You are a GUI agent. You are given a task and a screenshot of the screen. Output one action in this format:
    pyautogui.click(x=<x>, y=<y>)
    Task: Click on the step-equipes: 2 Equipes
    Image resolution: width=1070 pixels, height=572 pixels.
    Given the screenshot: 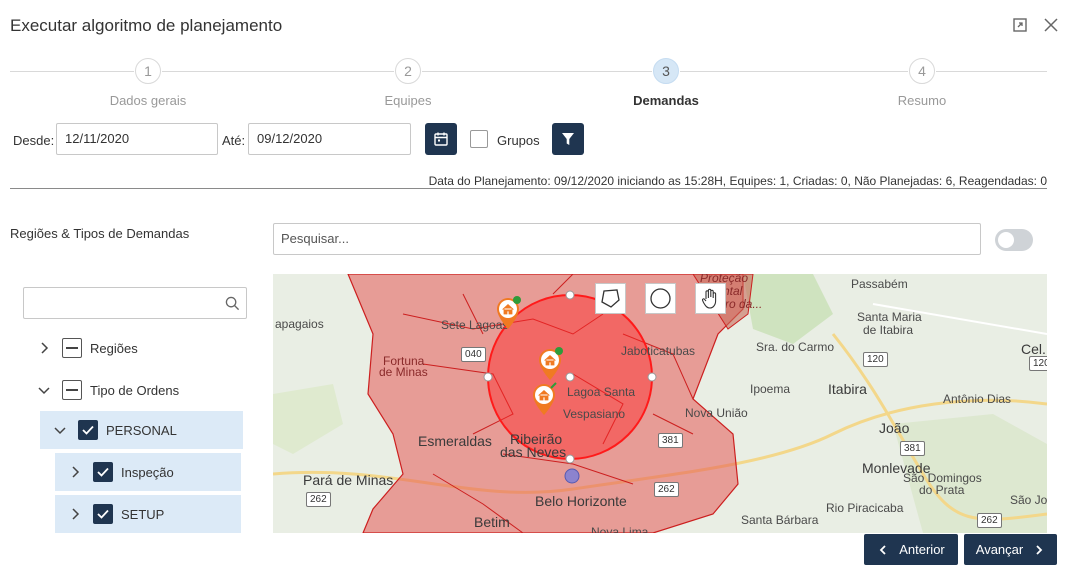 What is the action you would take?
    pyautogui.click(x=408, y=83)
    